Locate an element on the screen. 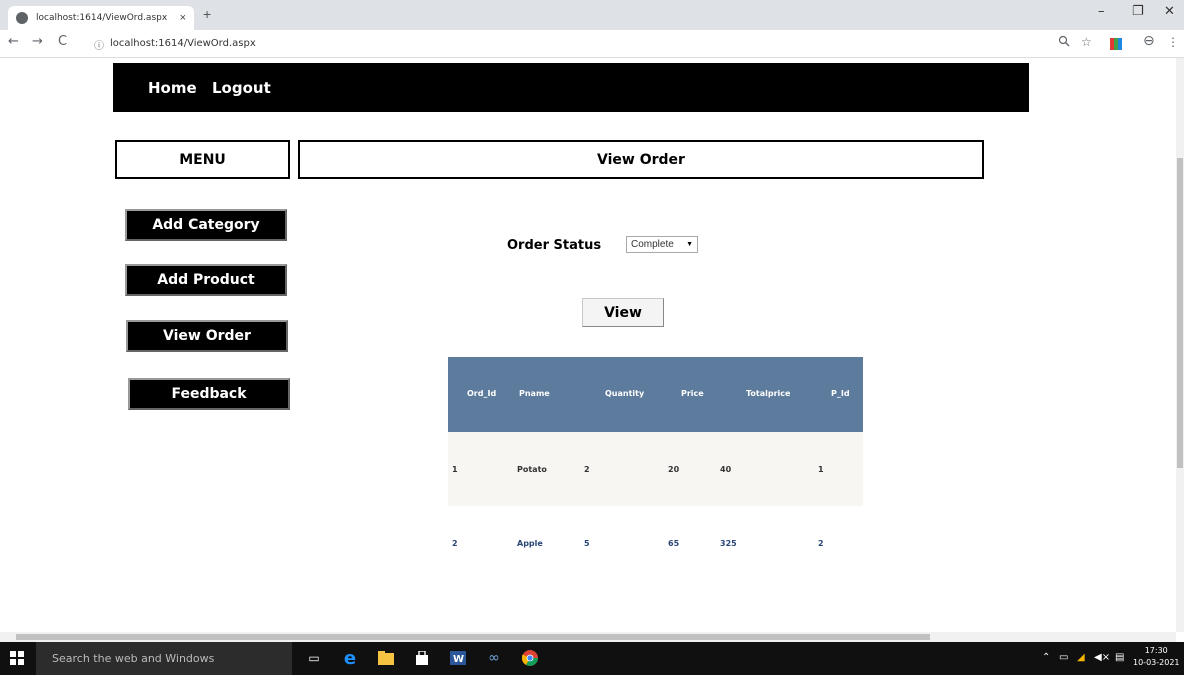 This screenshot has height=675, width=1184. infinity-app-icon: ∞ is located at coordinates (494, 658).